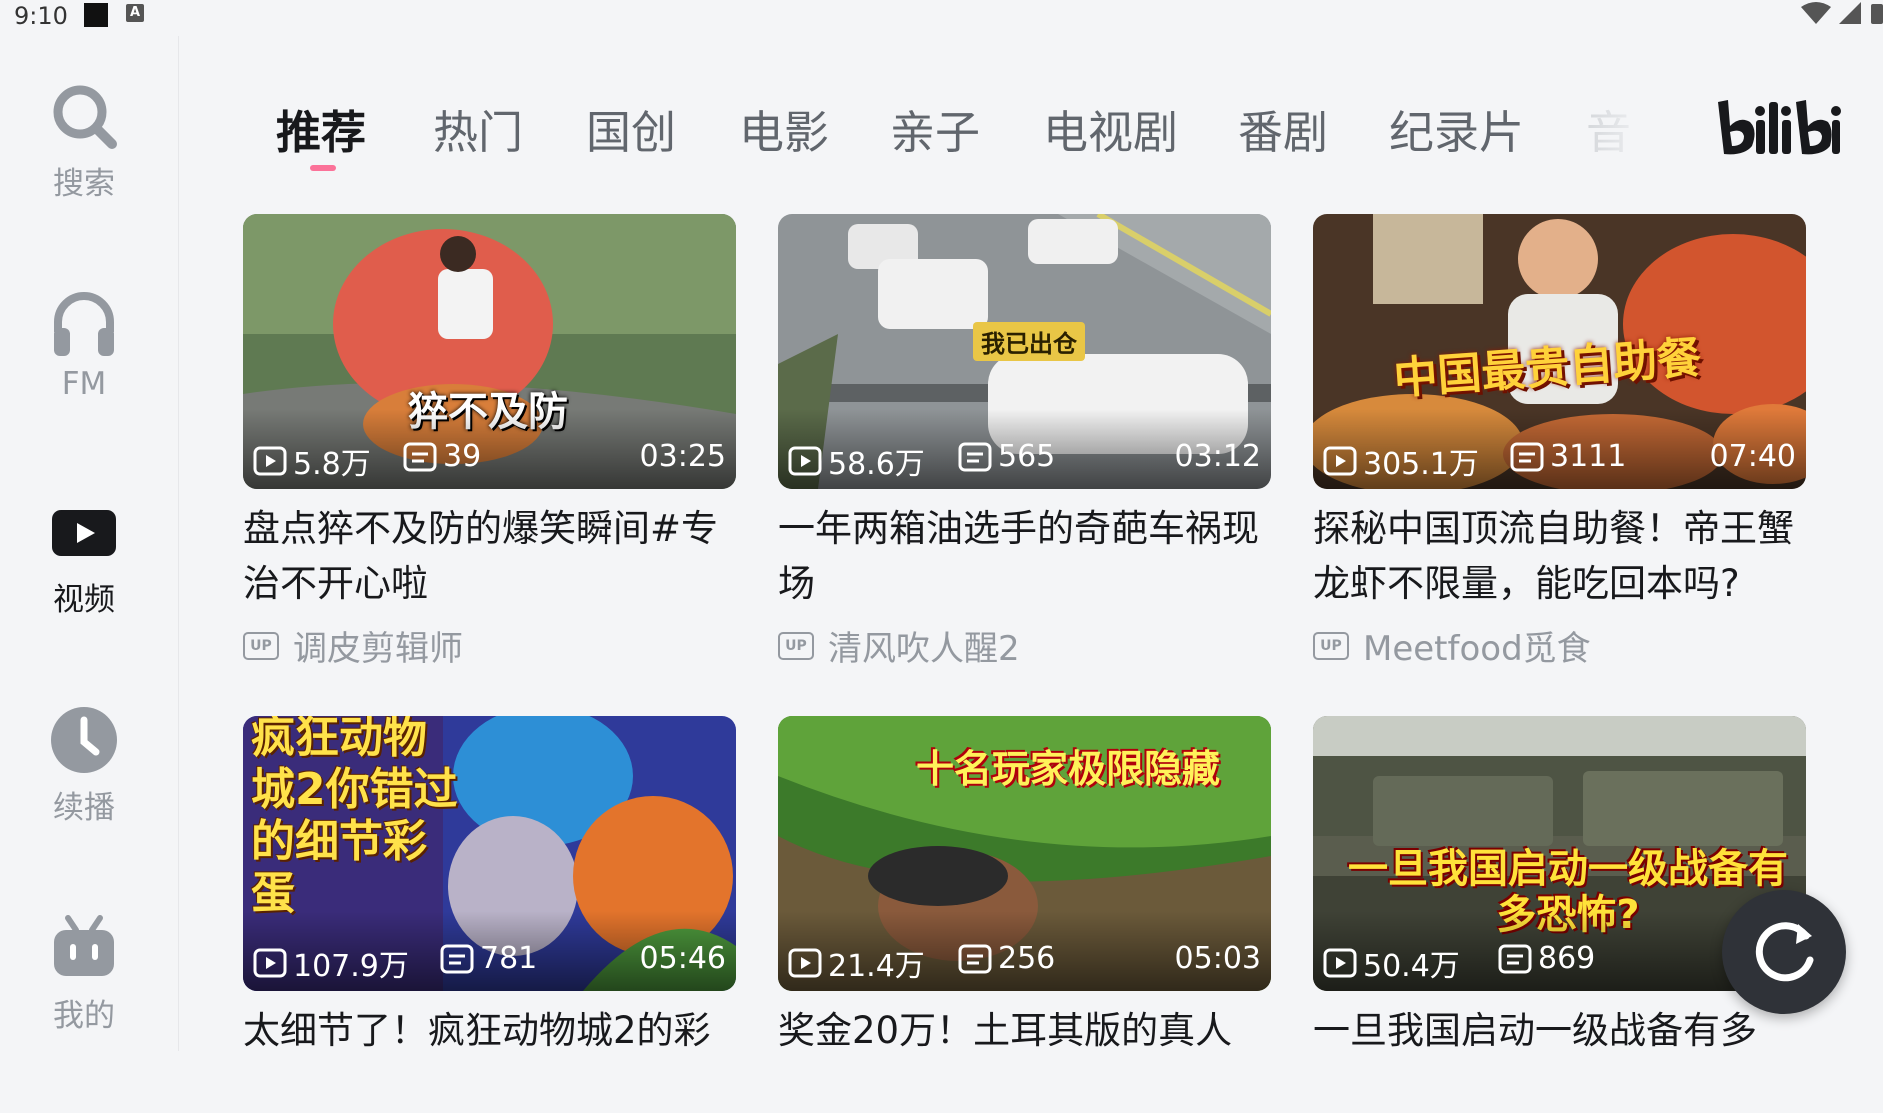 The image size is (1883, 1113). Describe the element at coordinates (1456, 128) in the screenshot. I see `tab-documentary: 纪录片` at that location.